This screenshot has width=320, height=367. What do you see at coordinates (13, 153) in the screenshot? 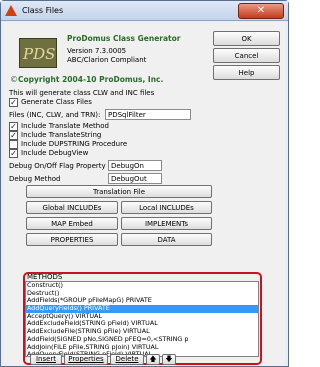
I see `include-debugview-checkbox: ✓` at bounding box center [13, 153].